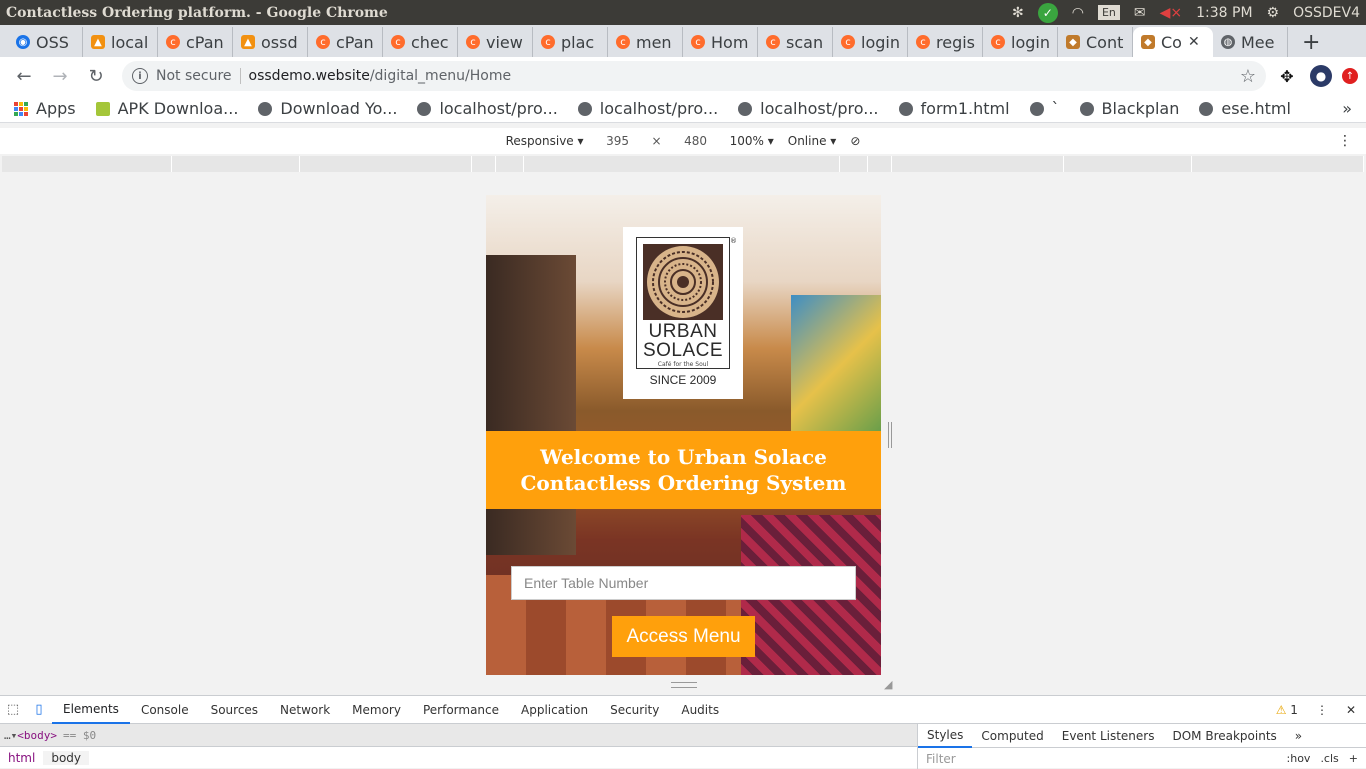  Describe the element at coordinates (1129, 108) in the screenshot. I see `bookmark-item: Blackplan` at that location.